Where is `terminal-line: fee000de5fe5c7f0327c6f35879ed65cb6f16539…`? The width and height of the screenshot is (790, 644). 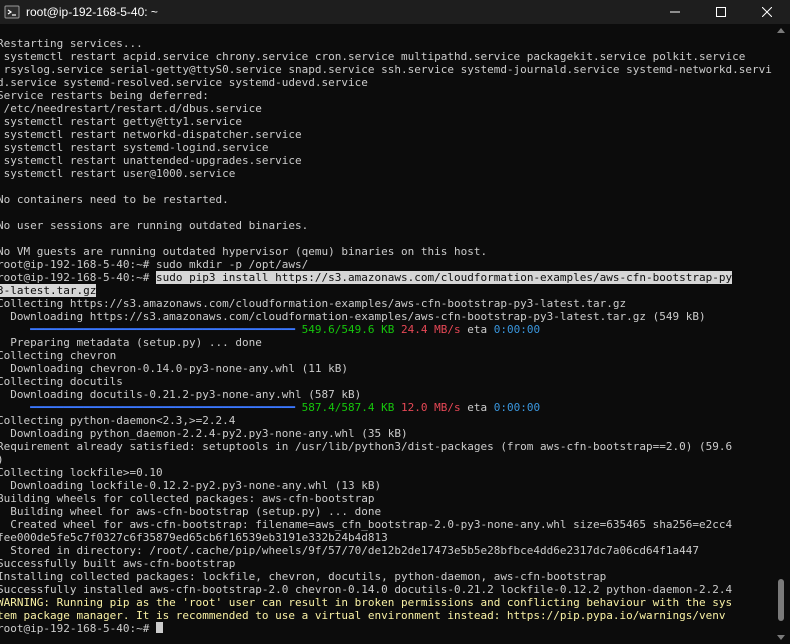 terminal-line: fee000de5fe5c7f0327c6f35879ed65cb6f16539… is located at coordinates (194, 537).